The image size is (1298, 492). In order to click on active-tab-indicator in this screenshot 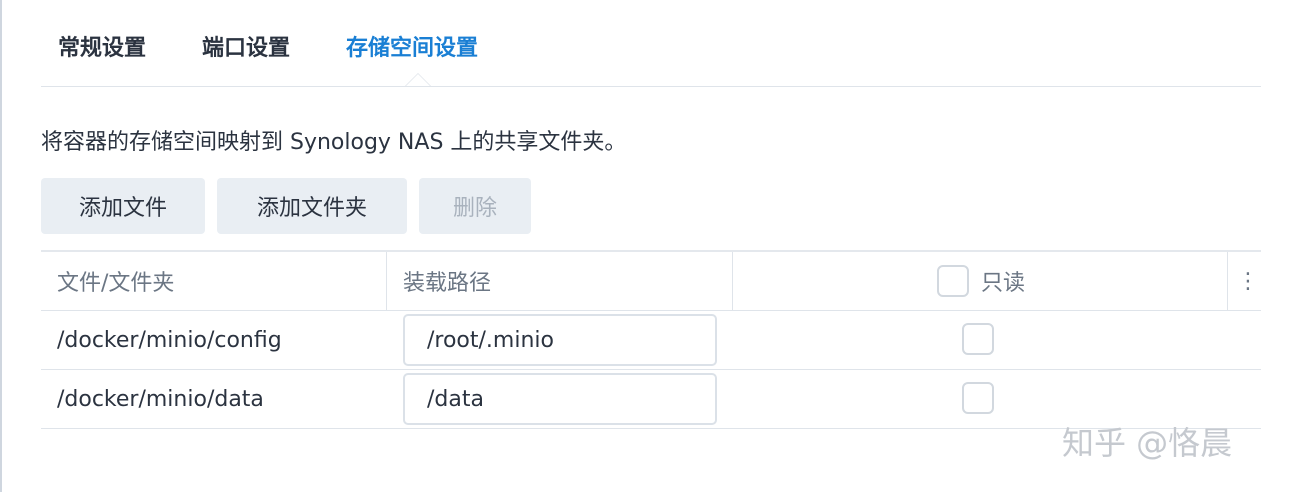, I will do `click(418, 79)`.